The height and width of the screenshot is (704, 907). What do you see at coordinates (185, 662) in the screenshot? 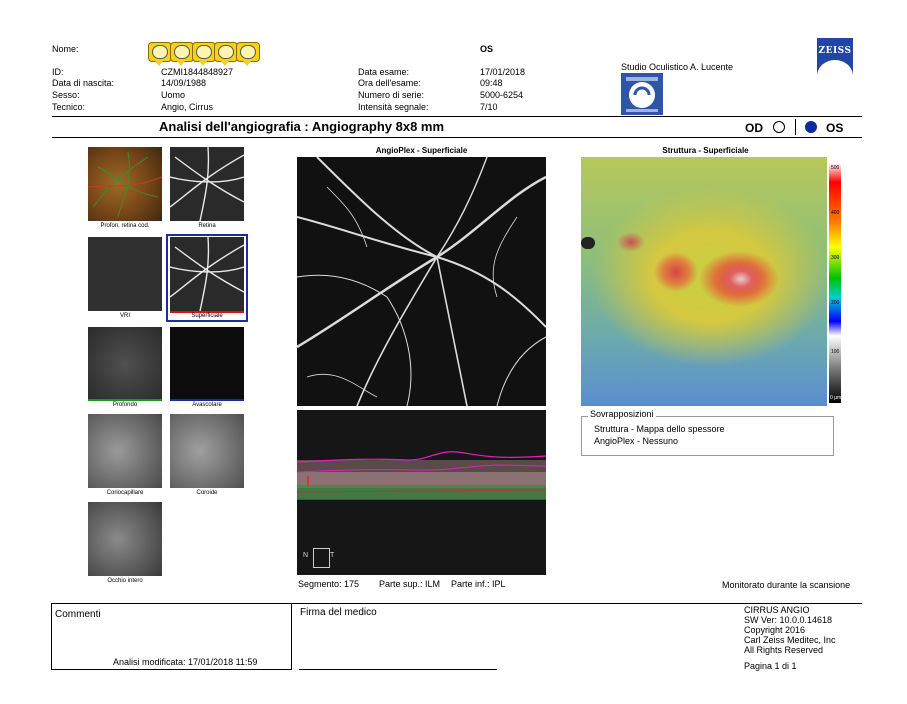
I see `modified-note: Analisi modificata: 17/01/2018 11:59` at bounding box center [185, 662].